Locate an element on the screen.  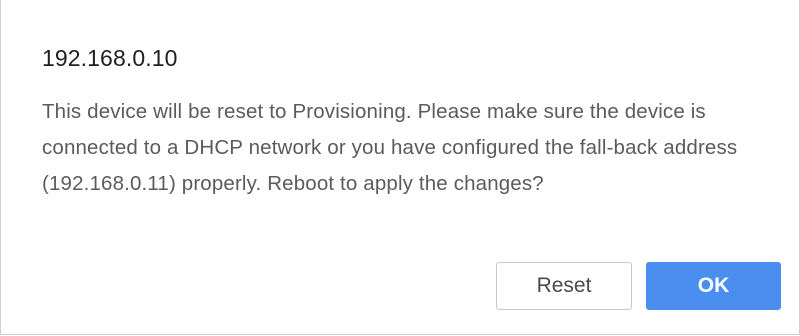
reset-button: Reset is located at coordinates (564, 286).